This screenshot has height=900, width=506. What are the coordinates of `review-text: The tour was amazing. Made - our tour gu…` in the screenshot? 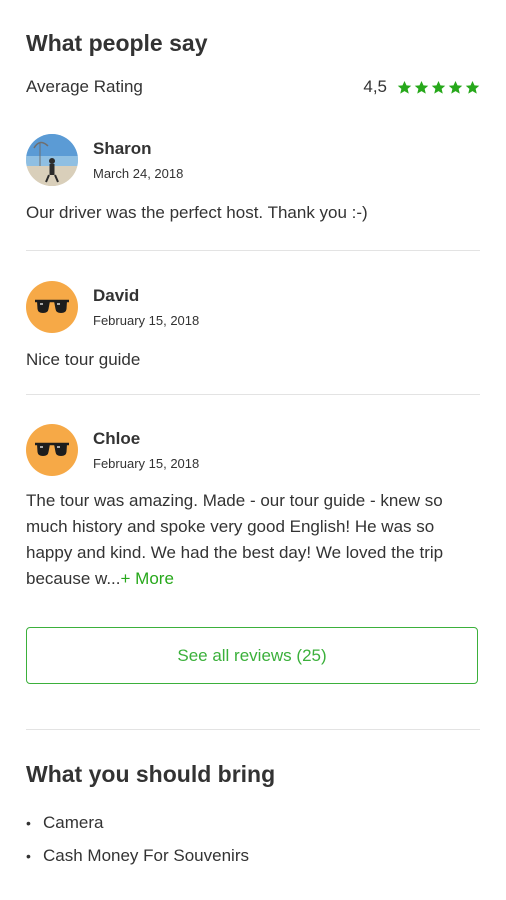 It's located at (251, 540).